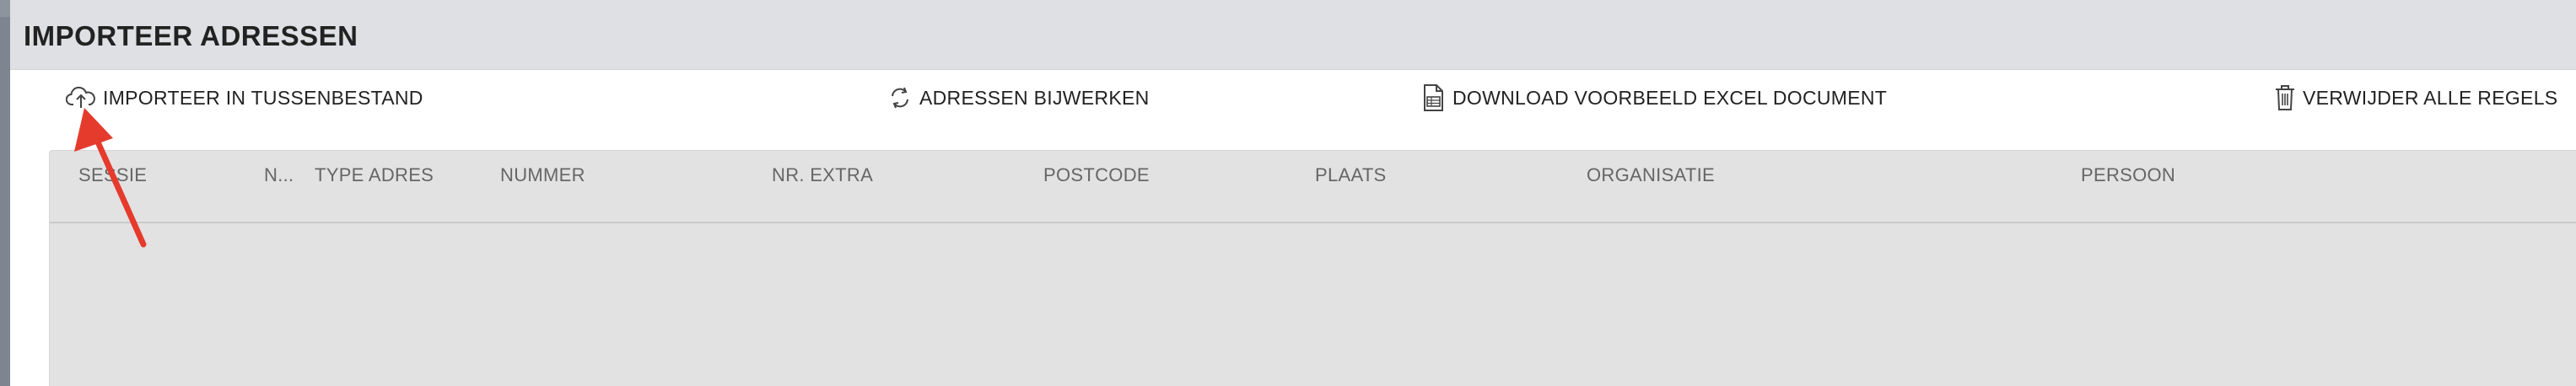 This screenshot has width=2576, height=386. I want to click on annotation-arrow-icon, so click(110, 178).